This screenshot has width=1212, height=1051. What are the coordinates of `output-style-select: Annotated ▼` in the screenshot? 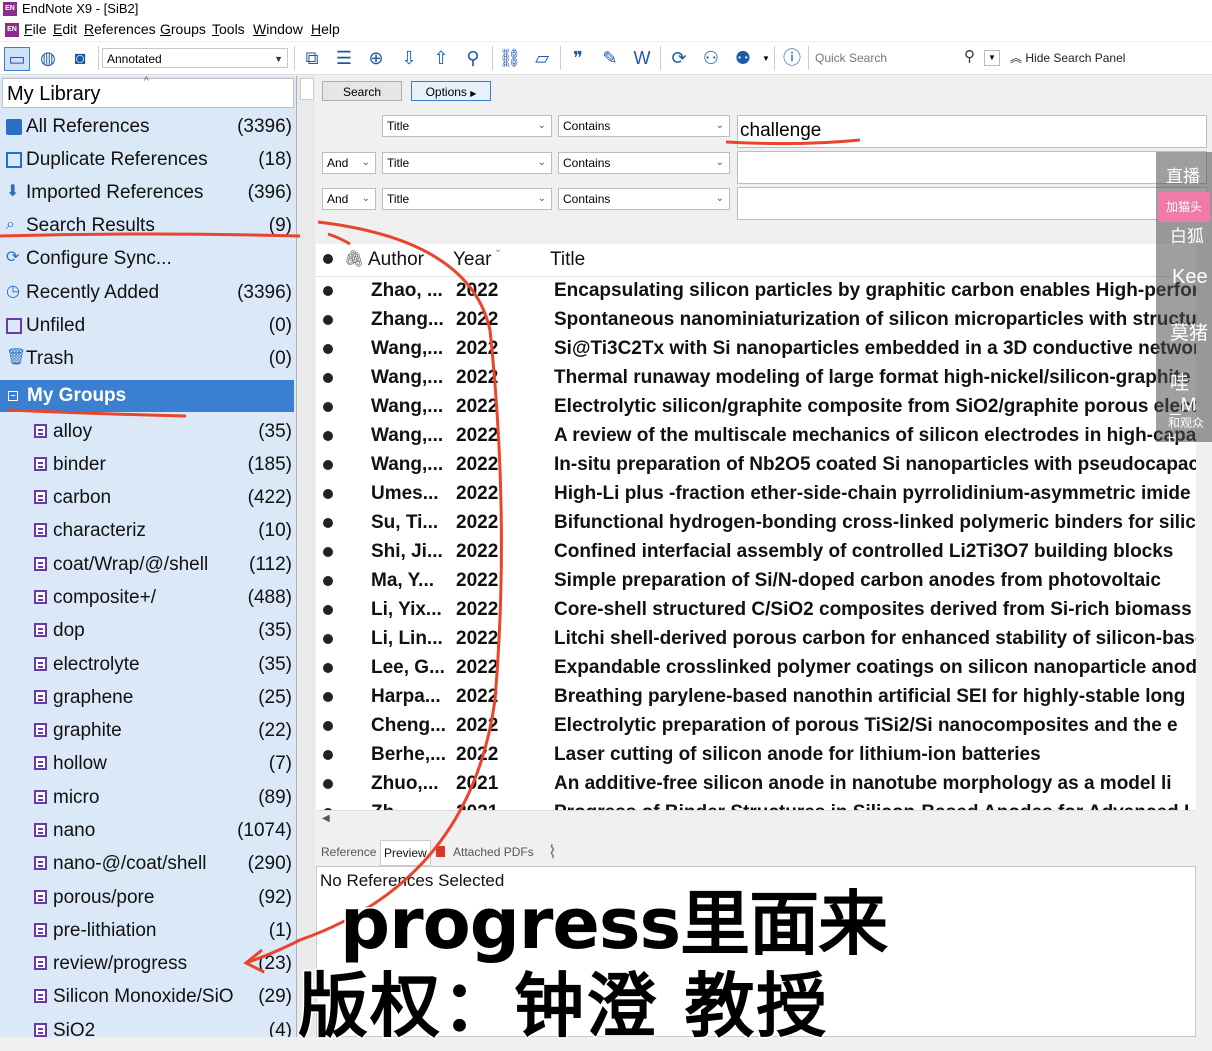 It's located at (195, 58).